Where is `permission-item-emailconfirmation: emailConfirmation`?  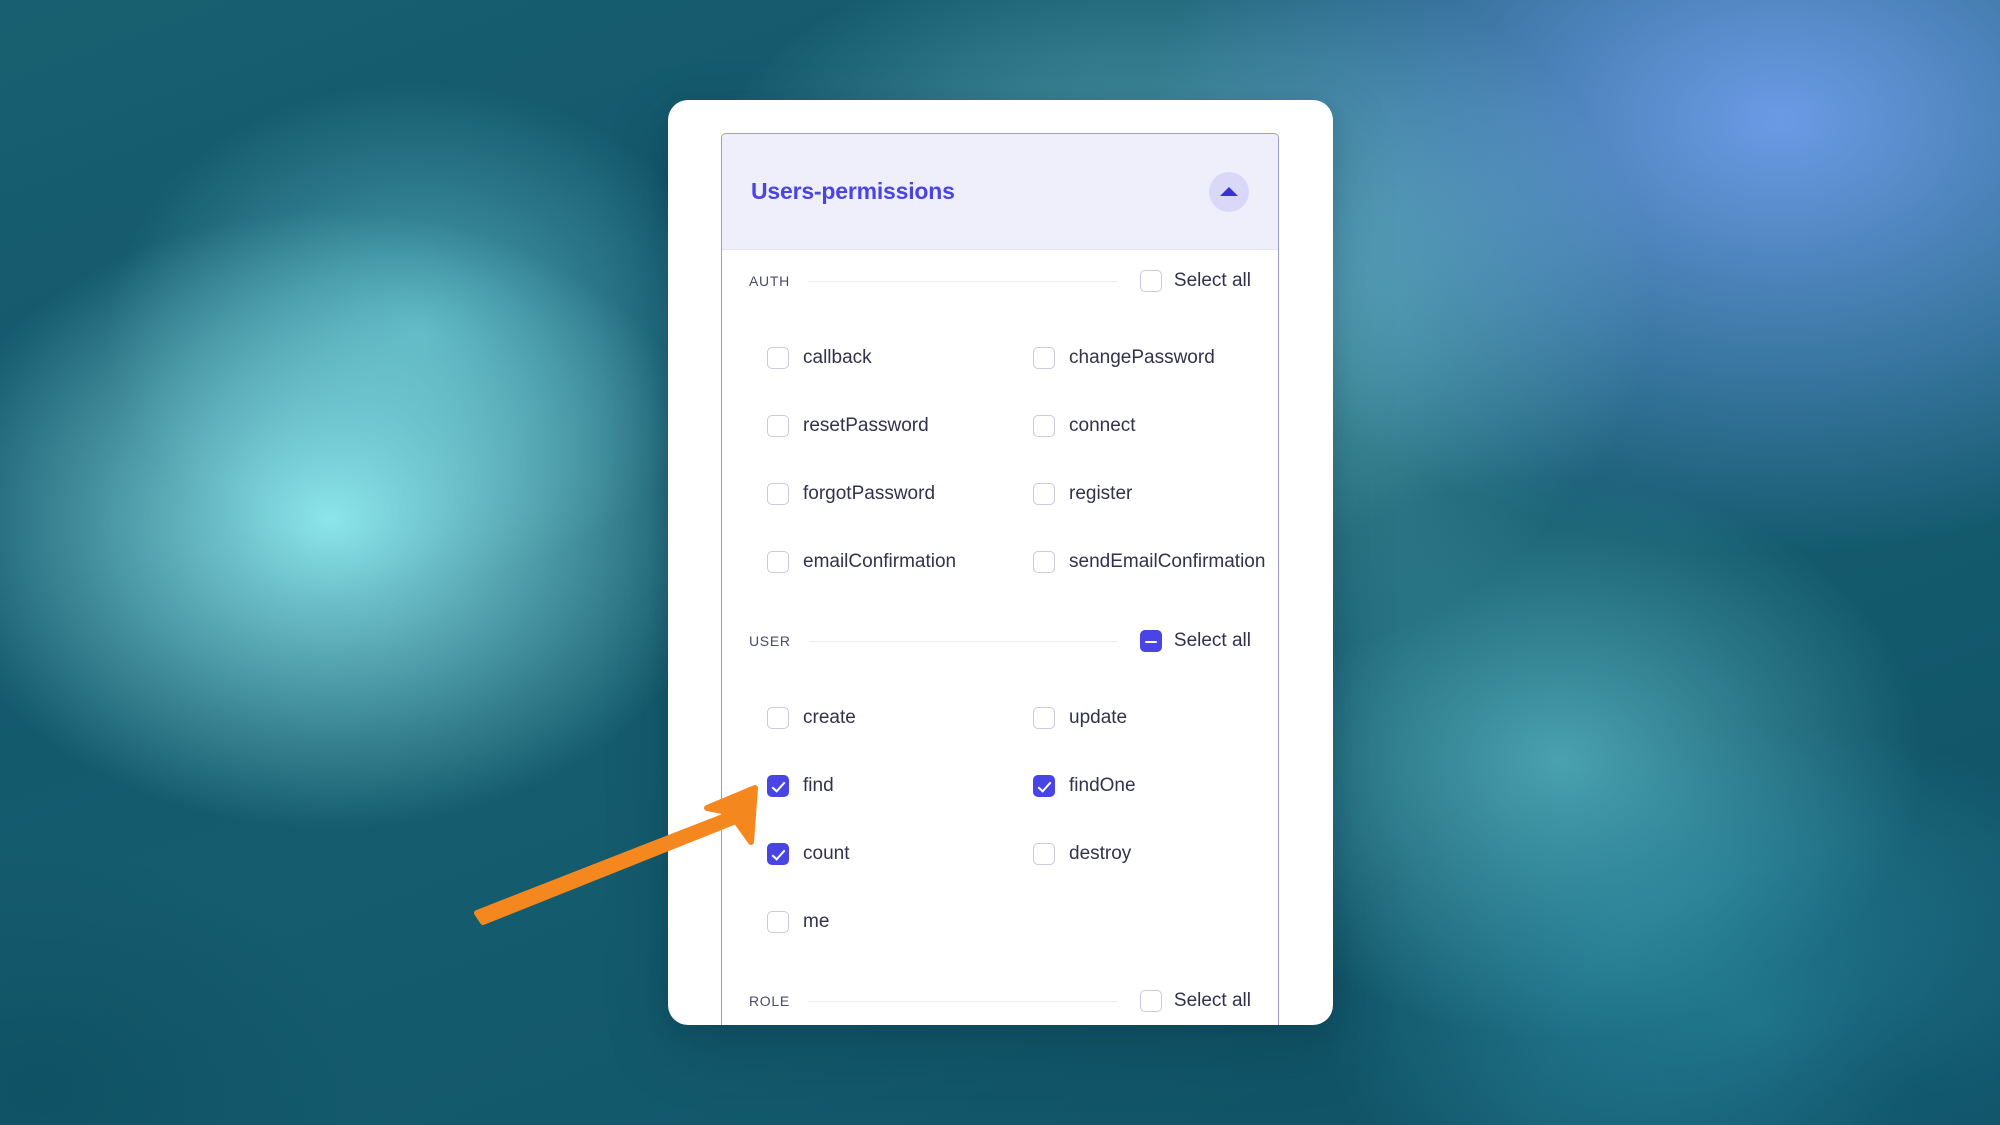
permission-item-emailconfirmation: emailConfirmation is located at coordinates (882, 562).